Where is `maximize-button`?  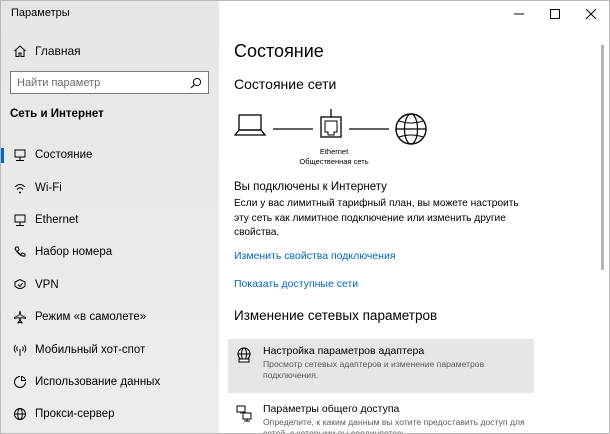 maximize-button is located at coordinates (555, 14).